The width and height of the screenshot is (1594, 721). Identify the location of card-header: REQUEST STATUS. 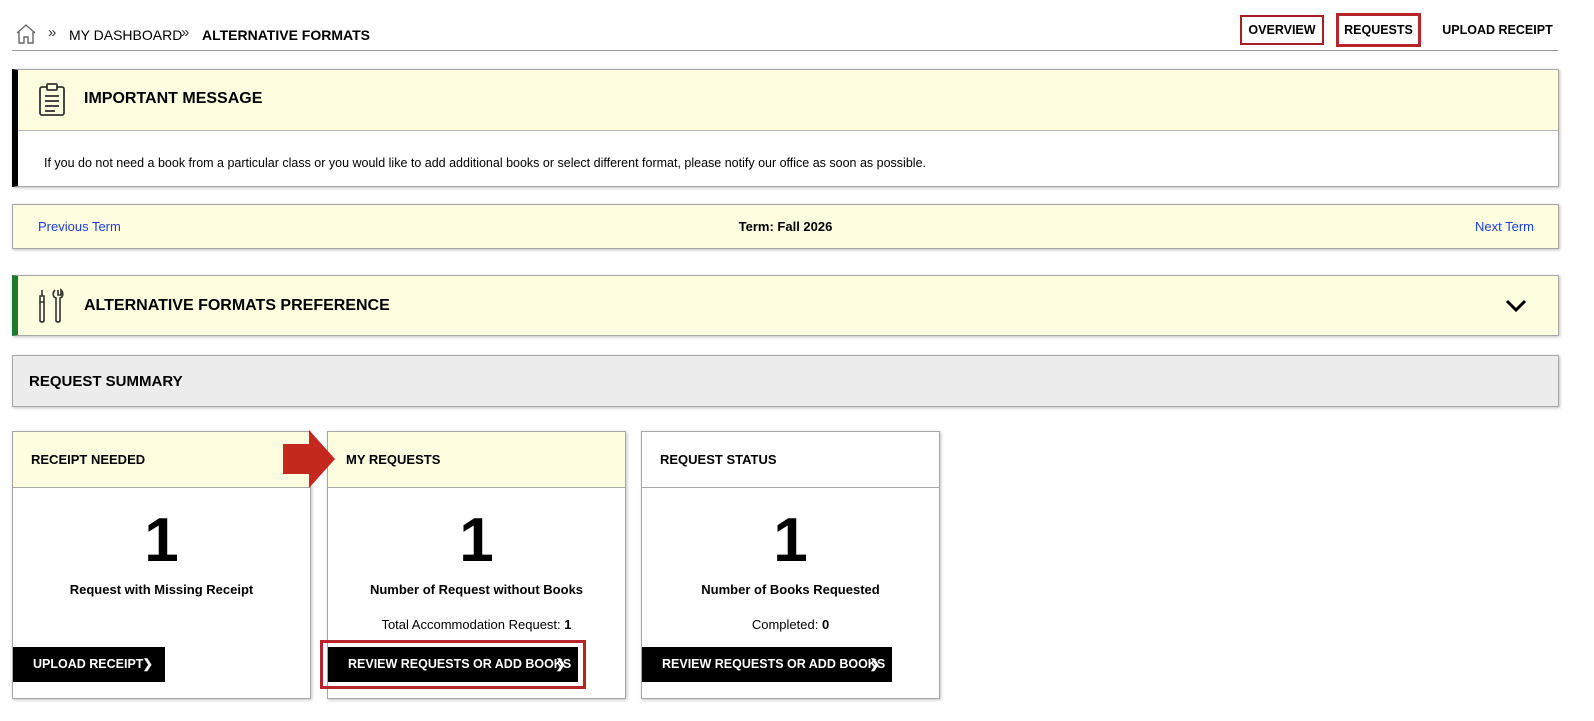
(790, 460).